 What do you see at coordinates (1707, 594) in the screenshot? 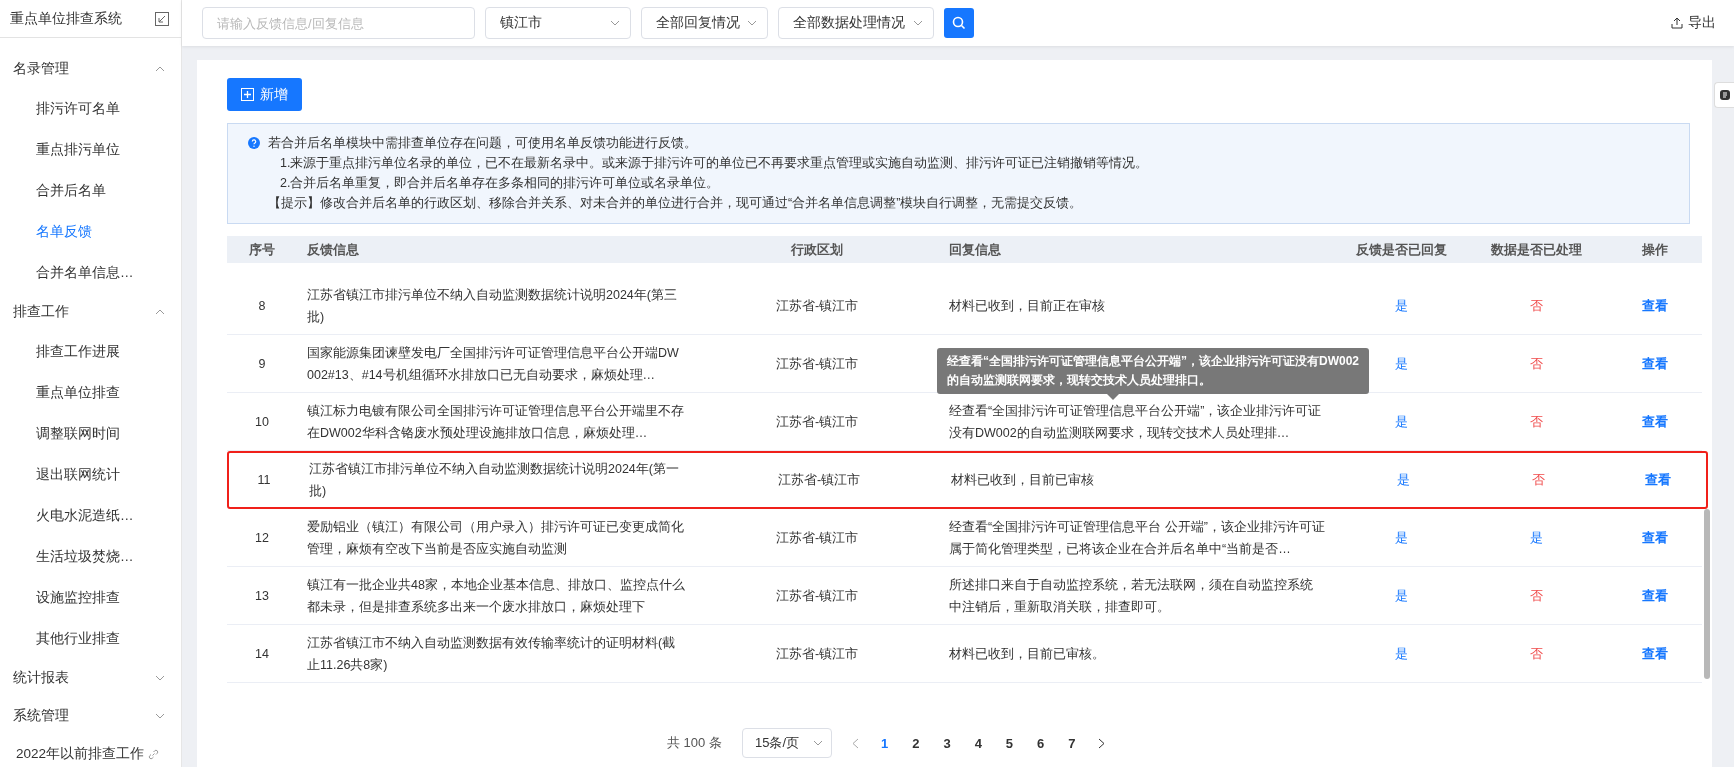
I see `scrollbar` at bounding box center [1707, 594].